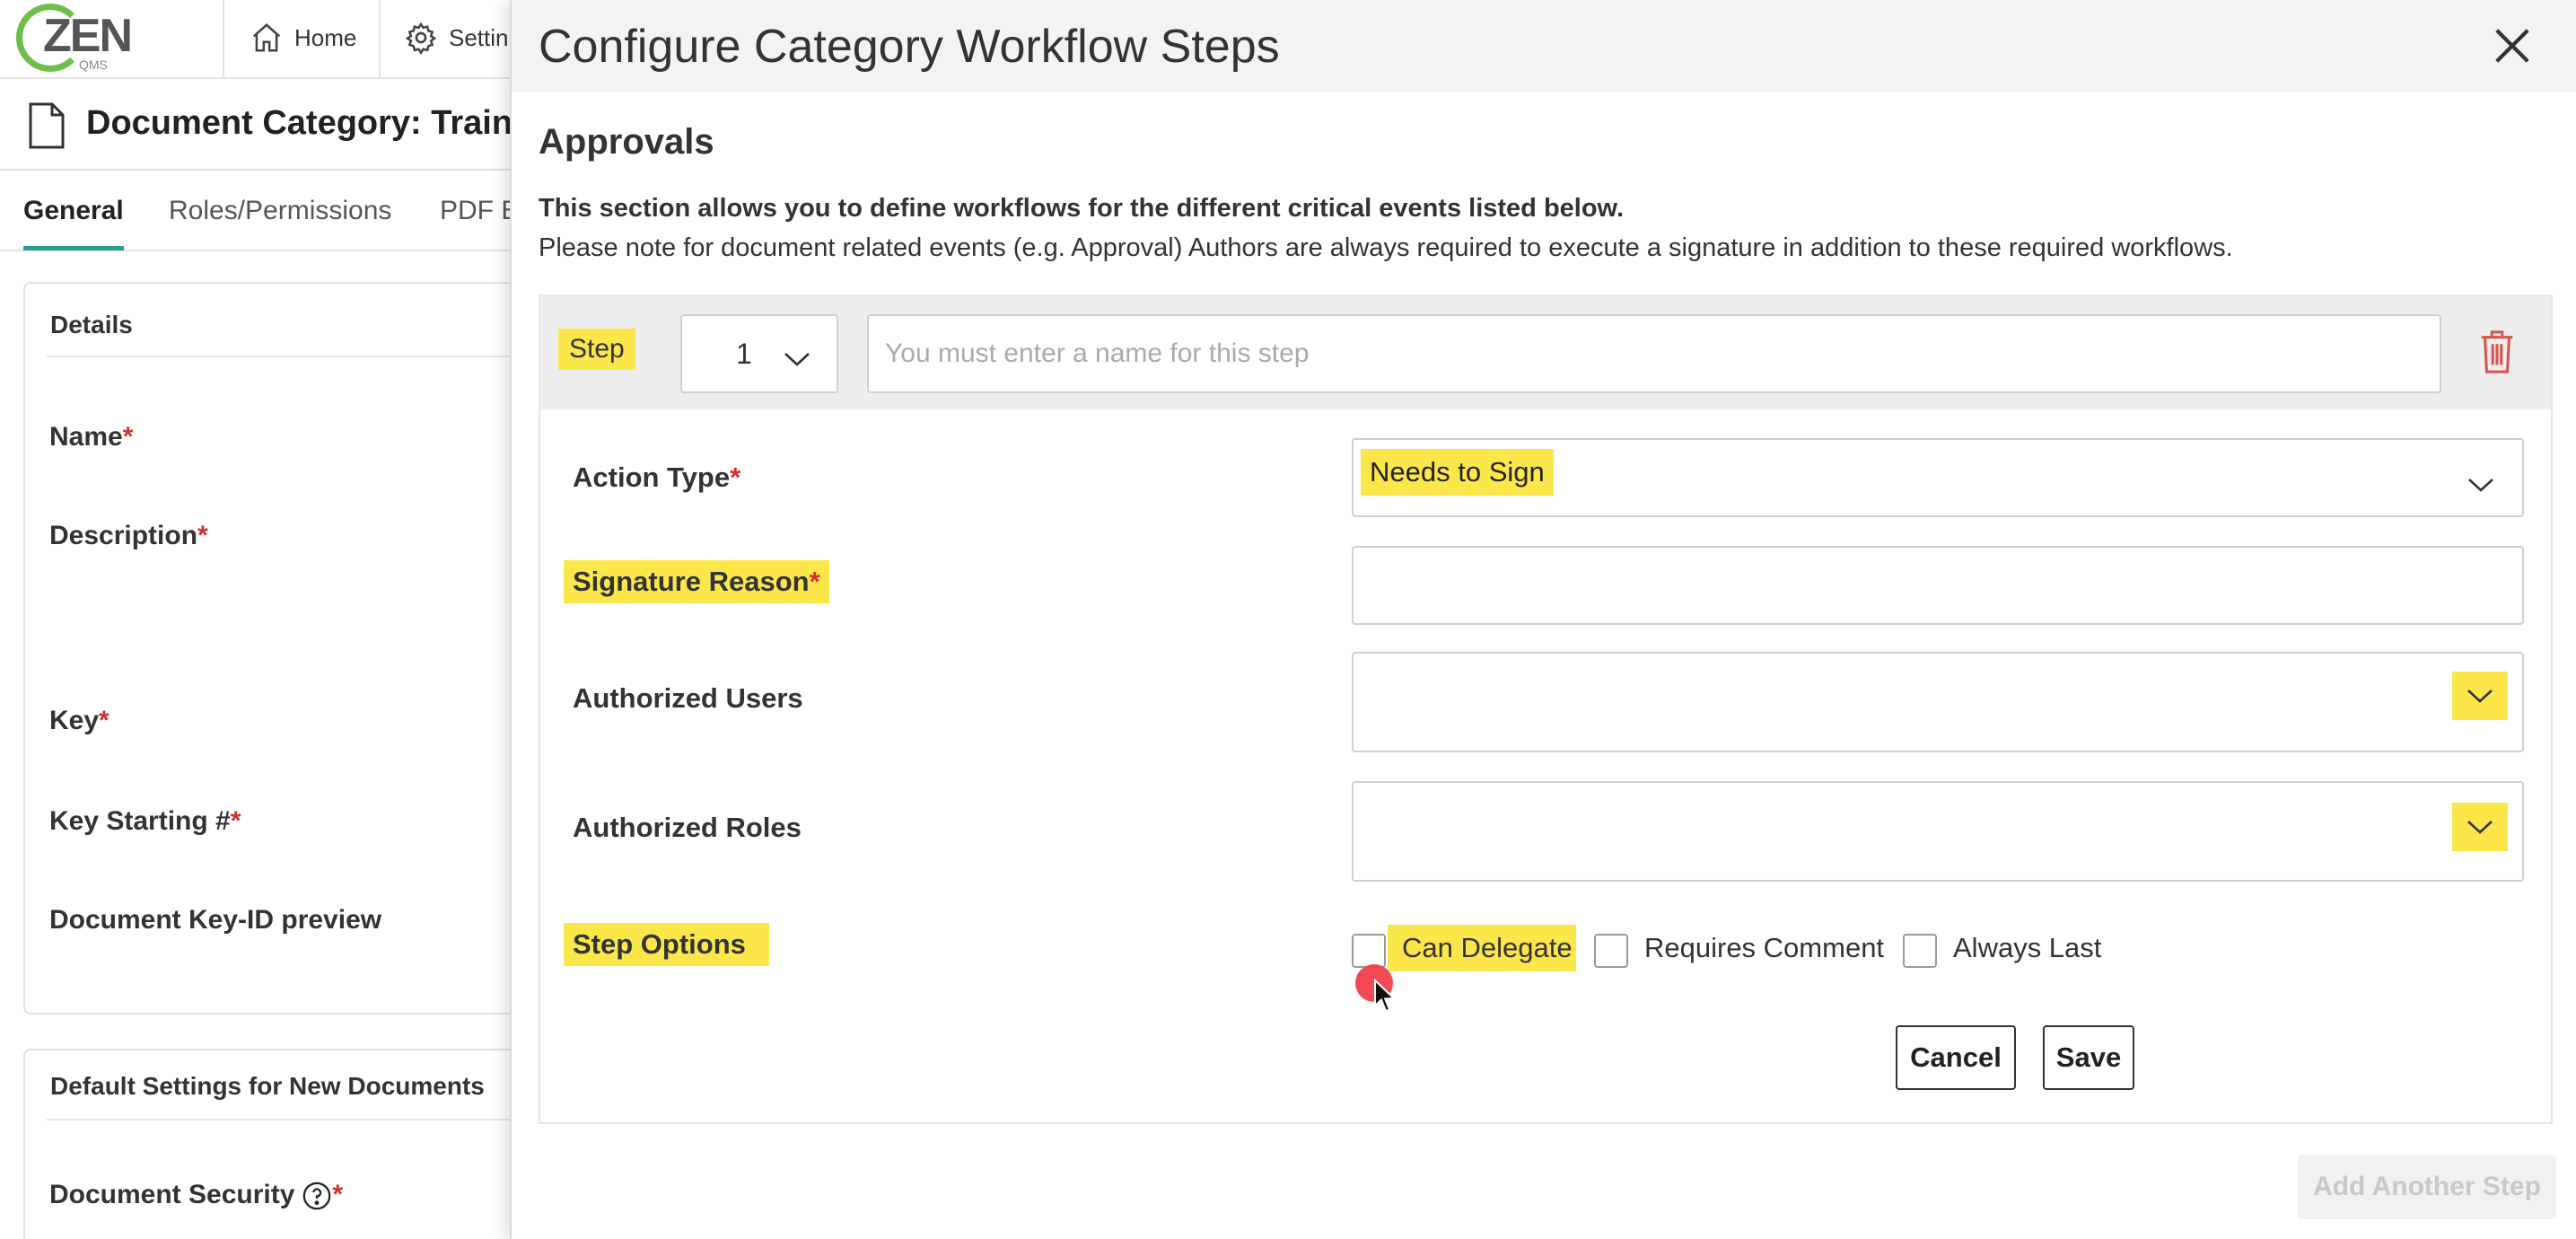 Image resolution: width=2576 pixels, height=1239 pixels. What do you see at coordinates (909, 47) in the screenshot?
I see `modal-title: Configure Category Workflow Steps` at bounding box center [909, 47].